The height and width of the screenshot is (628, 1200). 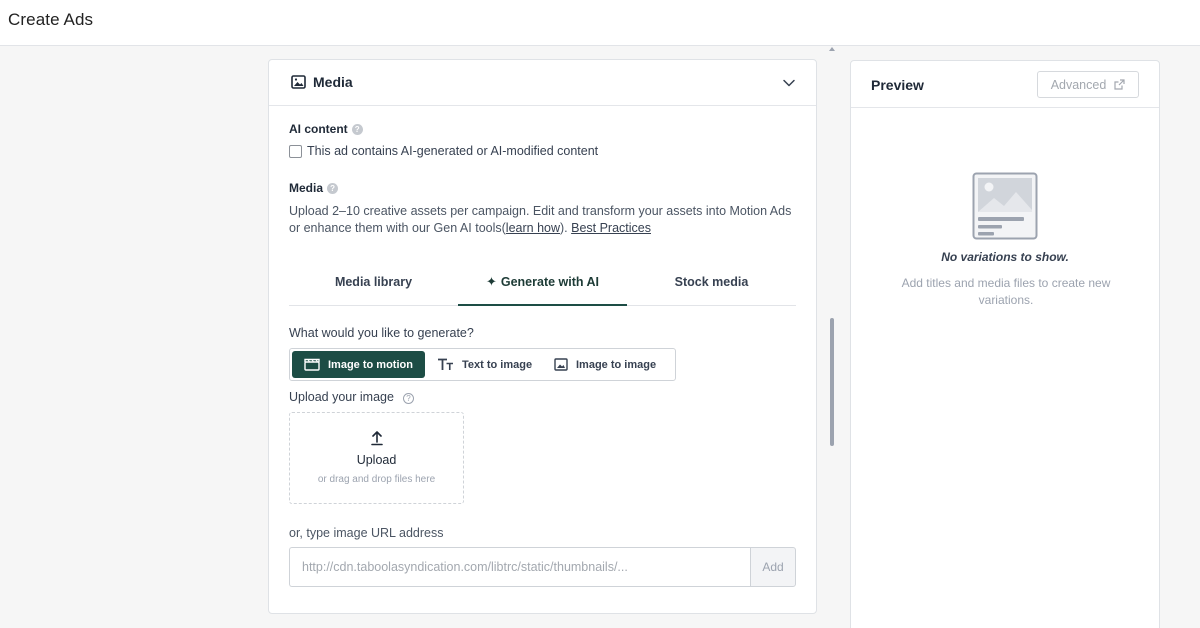 I want to click on image-to-motion-button: Image to motion, so click(x=358, y=364).